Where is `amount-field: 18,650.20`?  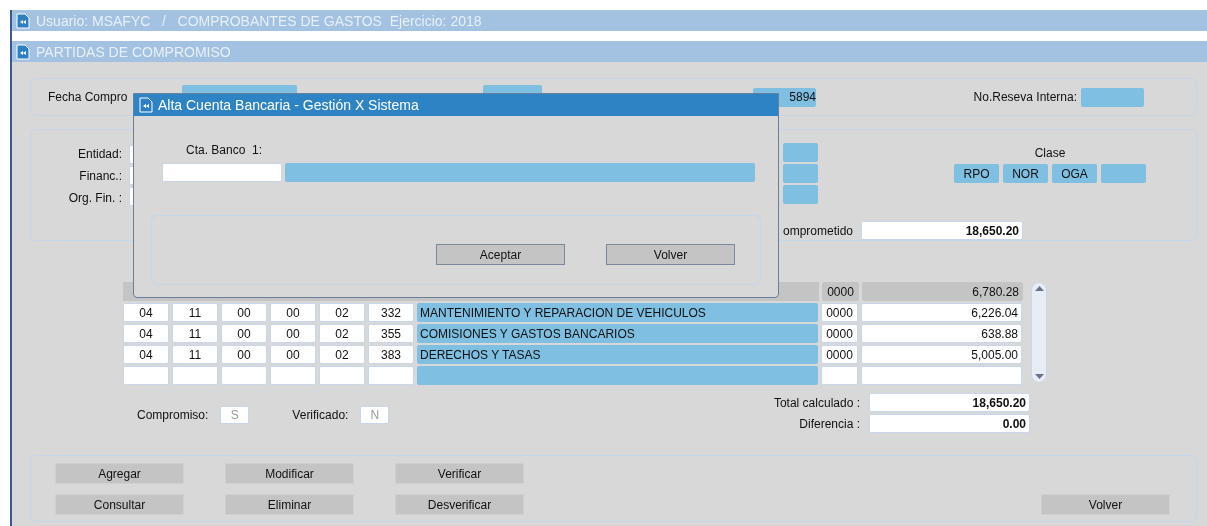 amount-field: 18,650.20 is located at coordinates (942, 230).